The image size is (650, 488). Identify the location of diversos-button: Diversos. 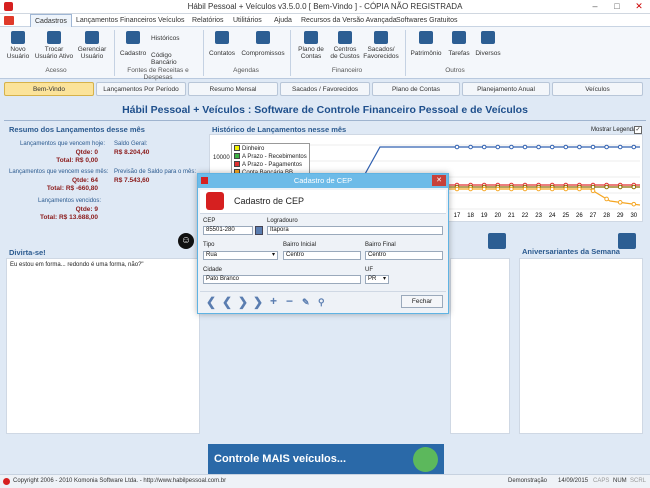
(488, 44).